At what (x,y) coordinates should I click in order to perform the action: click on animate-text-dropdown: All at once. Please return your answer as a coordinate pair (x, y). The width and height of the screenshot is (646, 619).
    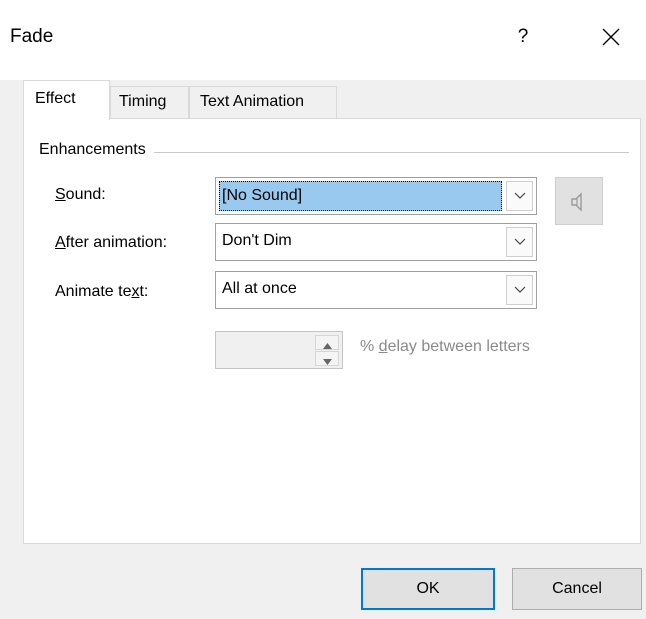
    Looking at the image, I should click on (376, 290).